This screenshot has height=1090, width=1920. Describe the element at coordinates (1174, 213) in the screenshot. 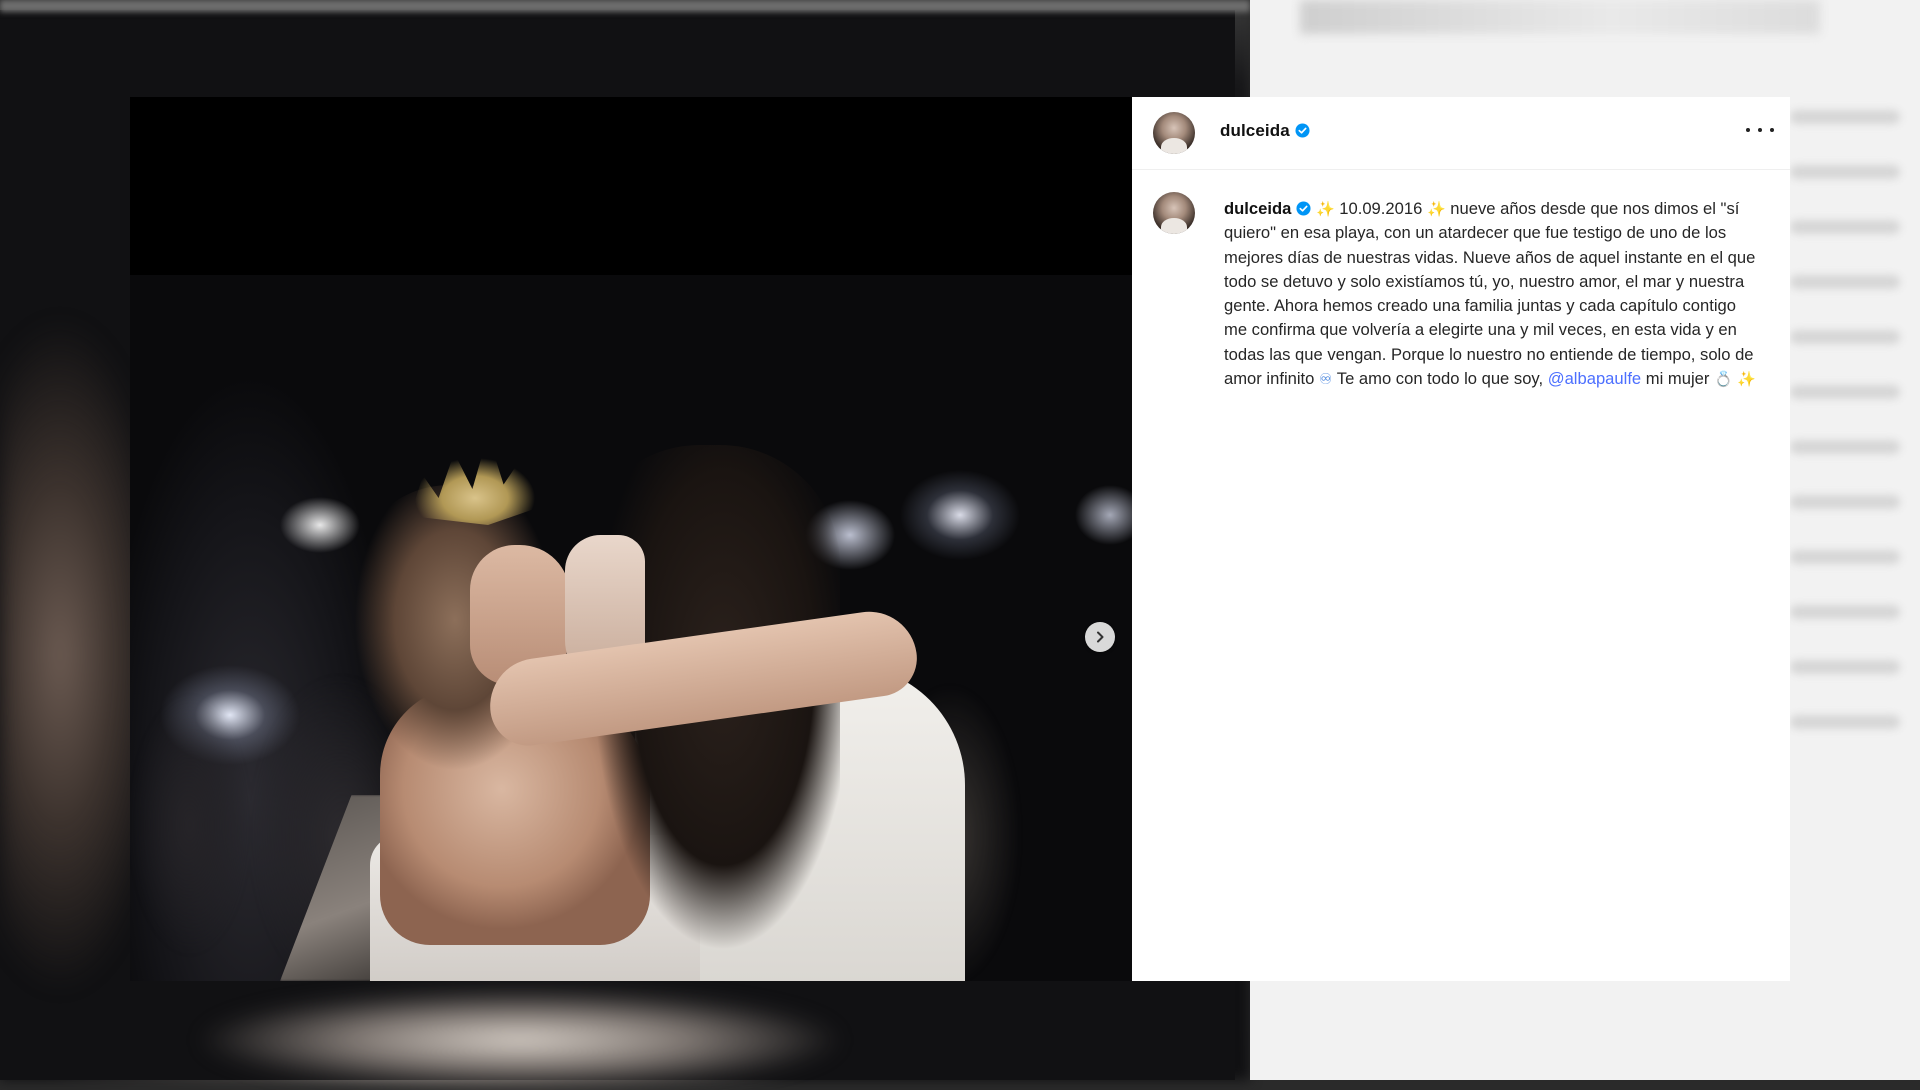

I see `caption-avatar` at that location.